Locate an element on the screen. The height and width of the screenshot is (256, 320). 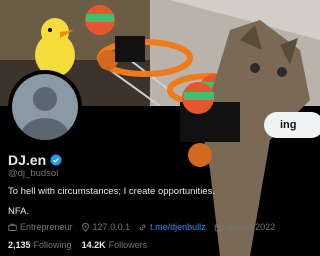
briefcase-icon is located at coordinates (12, 227).